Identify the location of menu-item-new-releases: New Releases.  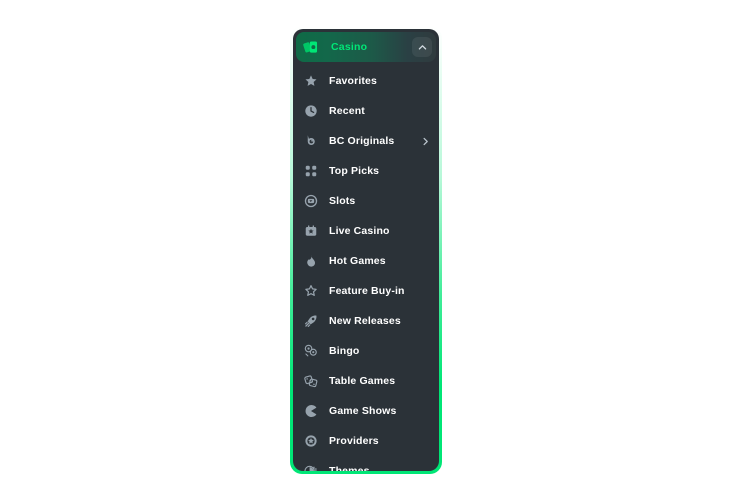
(366, 321).